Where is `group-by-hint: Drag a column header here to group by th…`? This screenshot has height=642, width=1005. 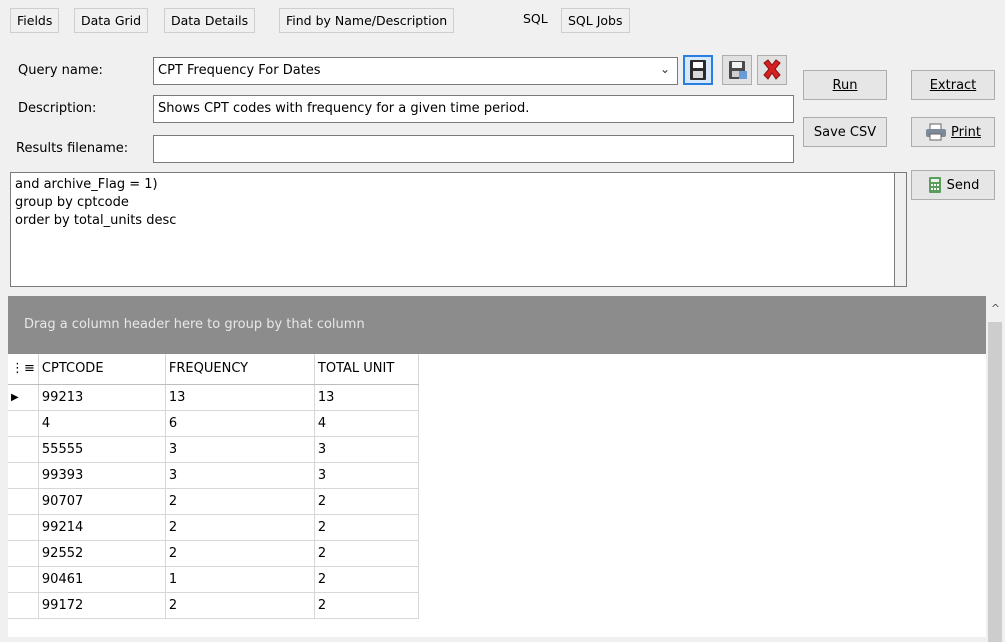 group-by-hint: Drag a column header here to group by th… is located at coordinates (194, 324).